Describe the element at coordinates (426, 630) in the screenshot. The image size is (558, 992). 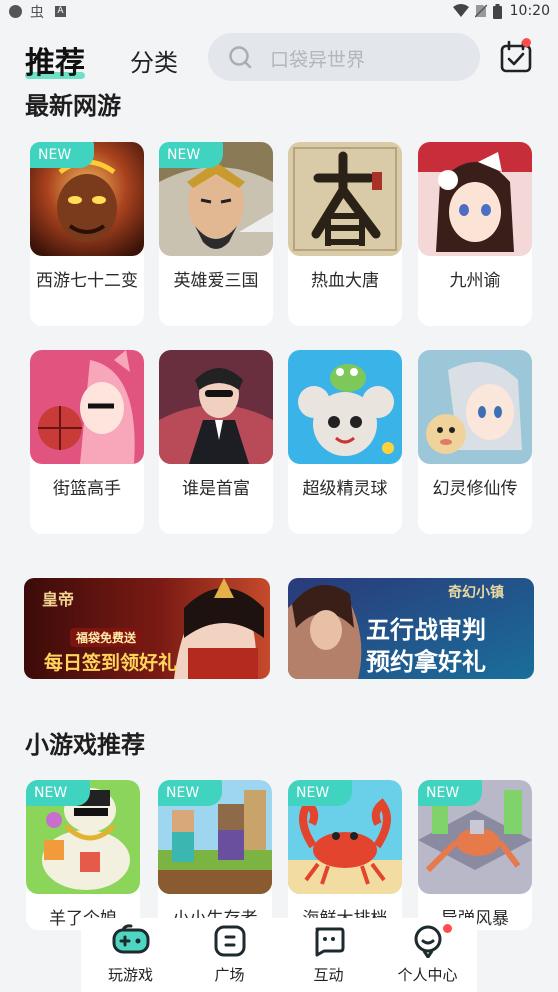
I see `banner-title: 五行战审判` at that location.